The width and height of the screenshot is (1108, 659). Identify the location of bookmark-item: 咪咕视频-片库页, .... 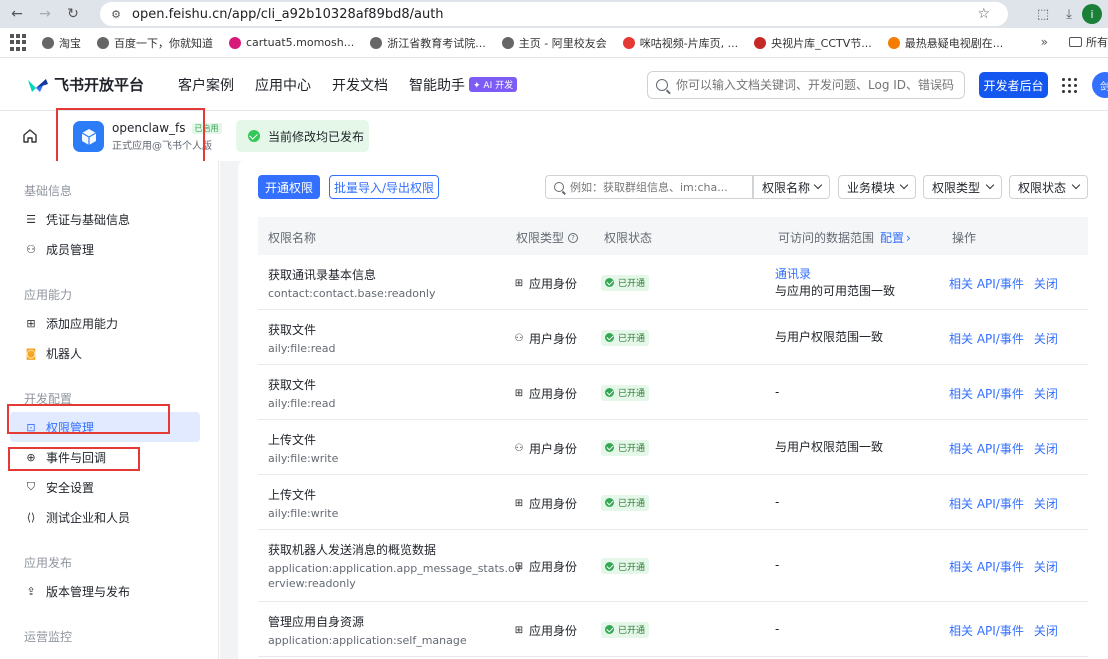
(680, 43).